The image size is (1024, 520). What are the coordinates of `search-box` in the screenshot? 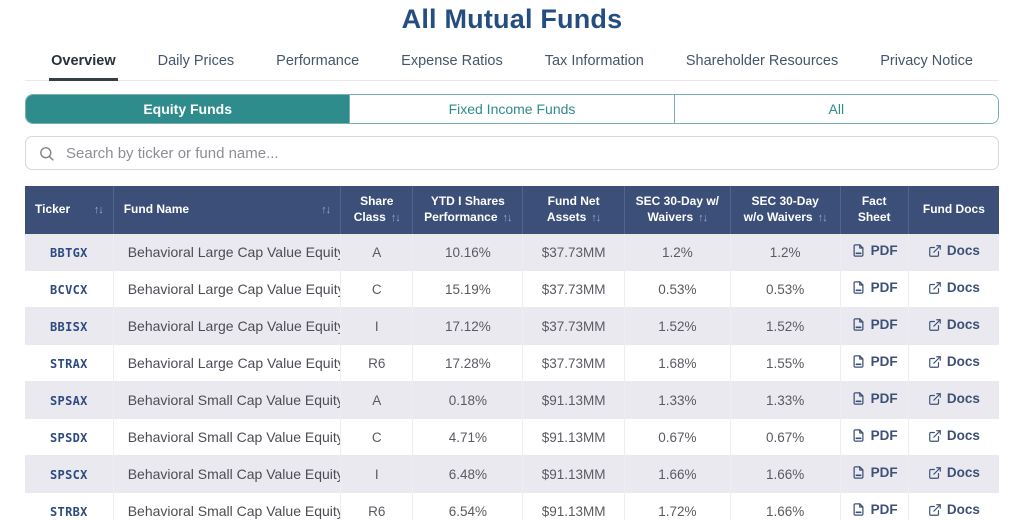 It's located at (512, 153).